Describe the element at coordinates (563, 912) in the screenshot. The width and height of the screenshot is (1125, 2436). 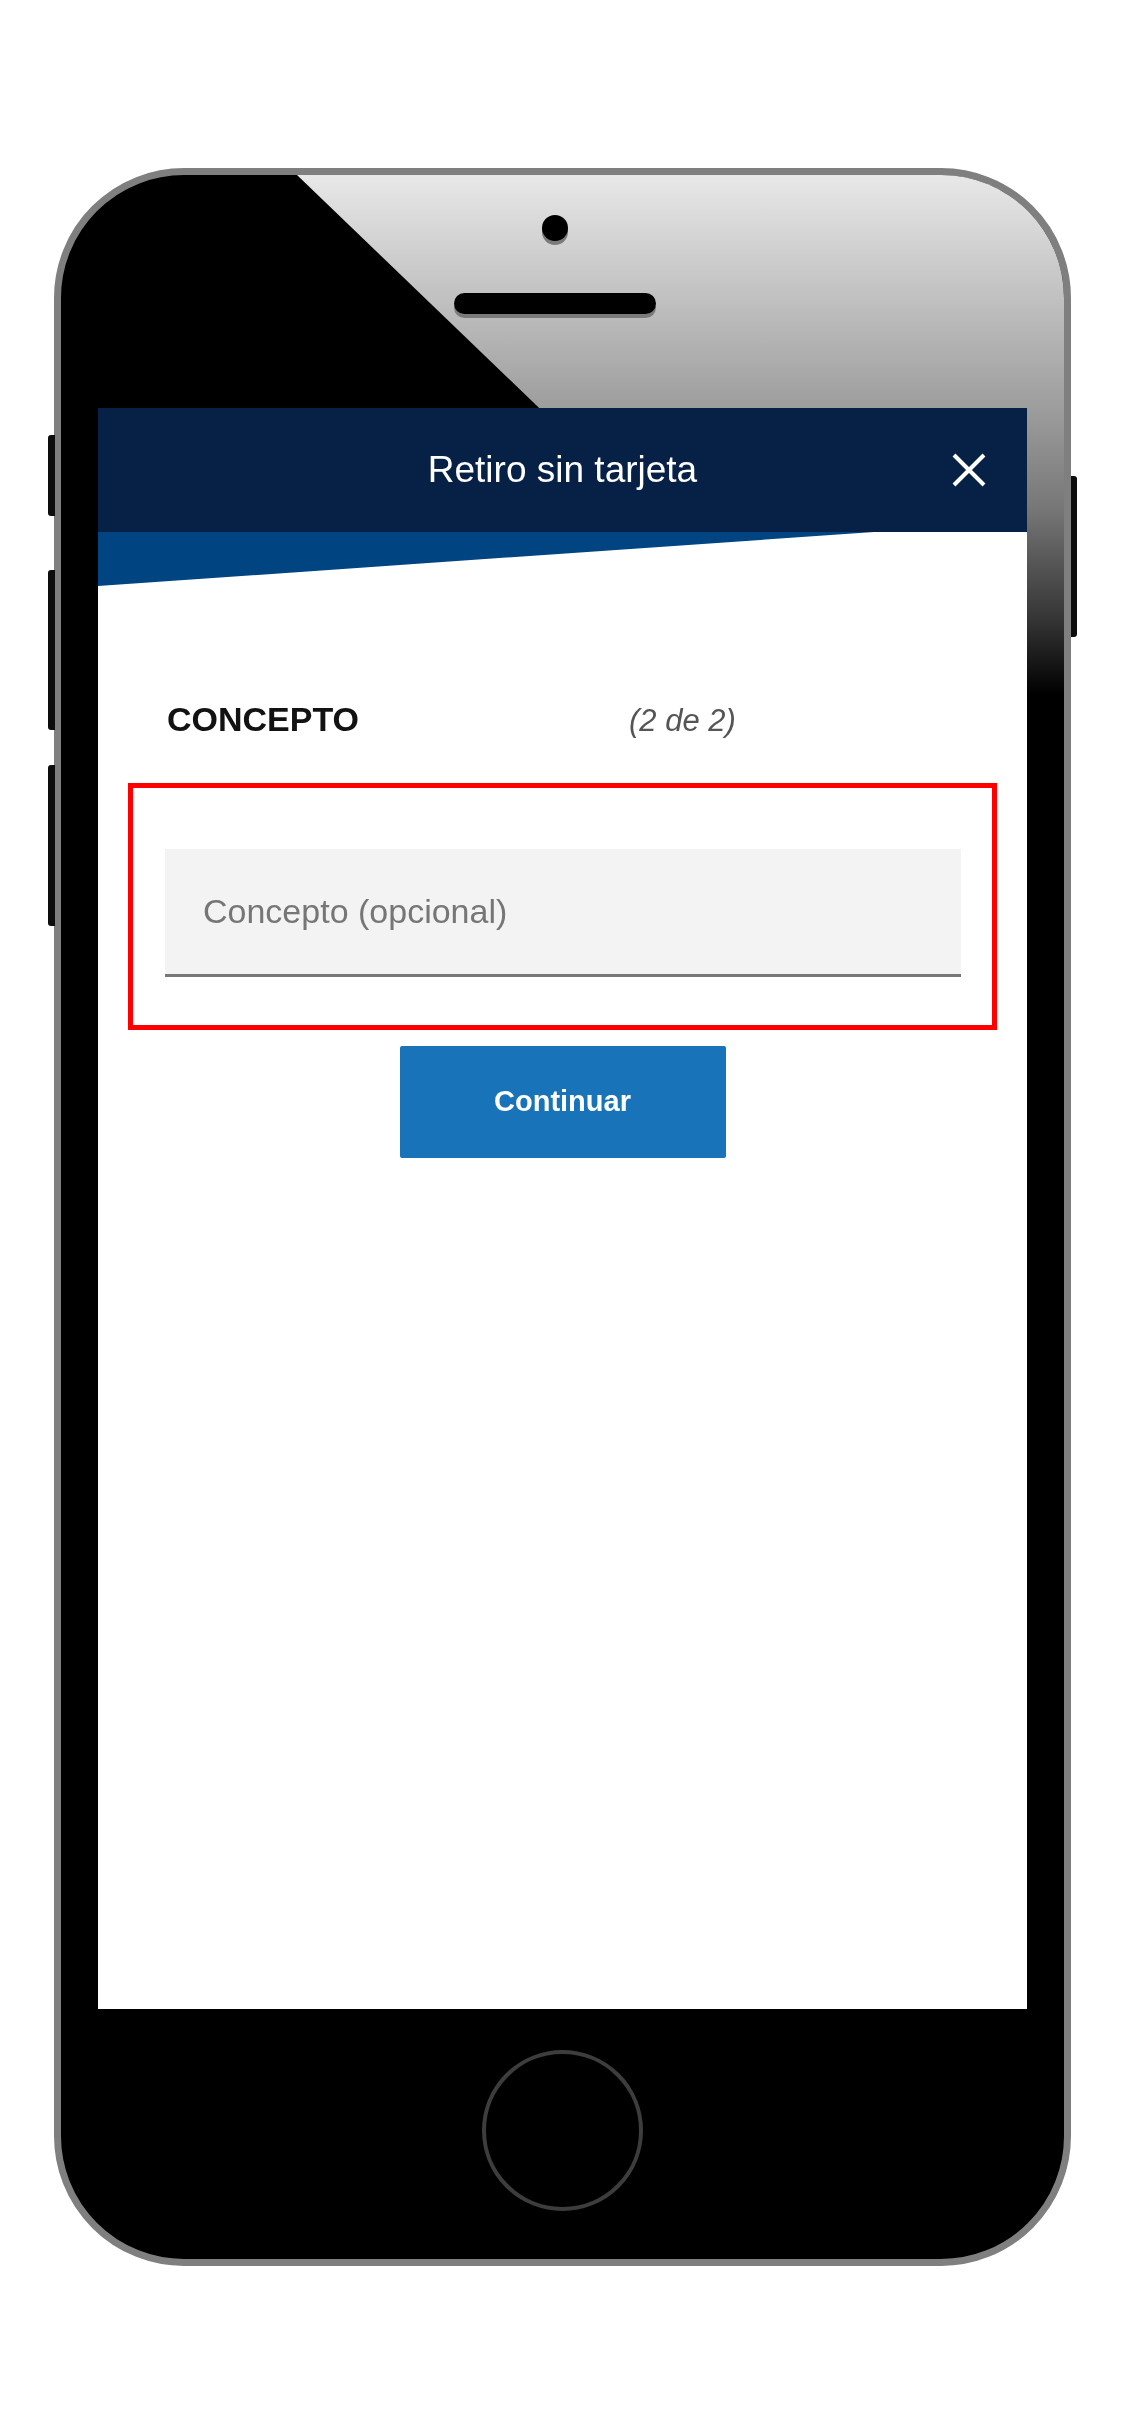
I see `concept-input: Concepto (opcional)` at that location.